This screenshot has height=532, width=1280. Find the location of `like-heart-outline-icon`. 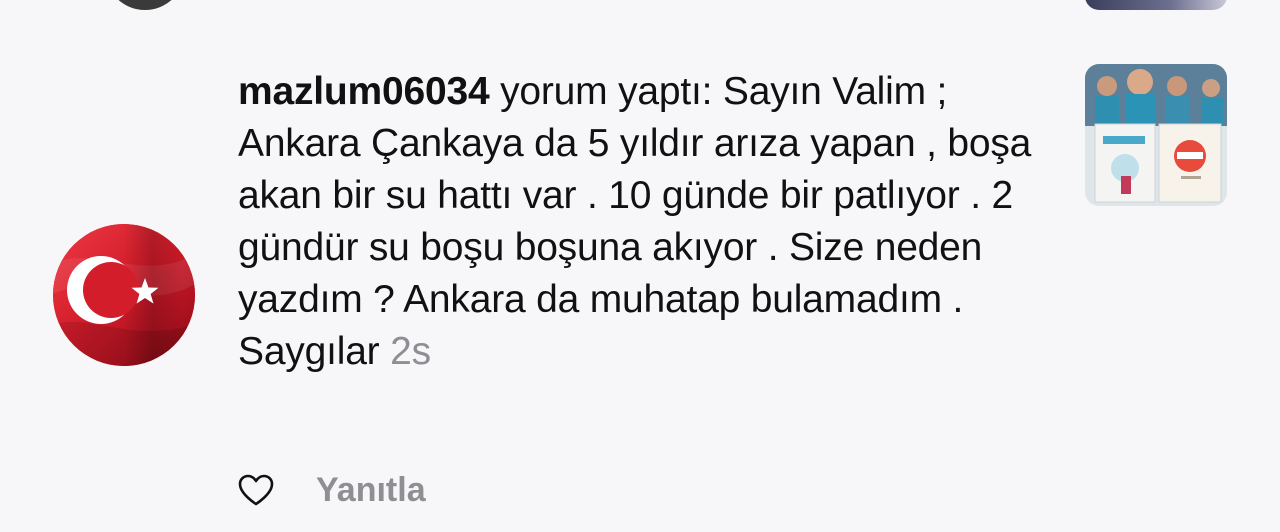

like-heart-outline-icon is located at coordinates (256, 490).